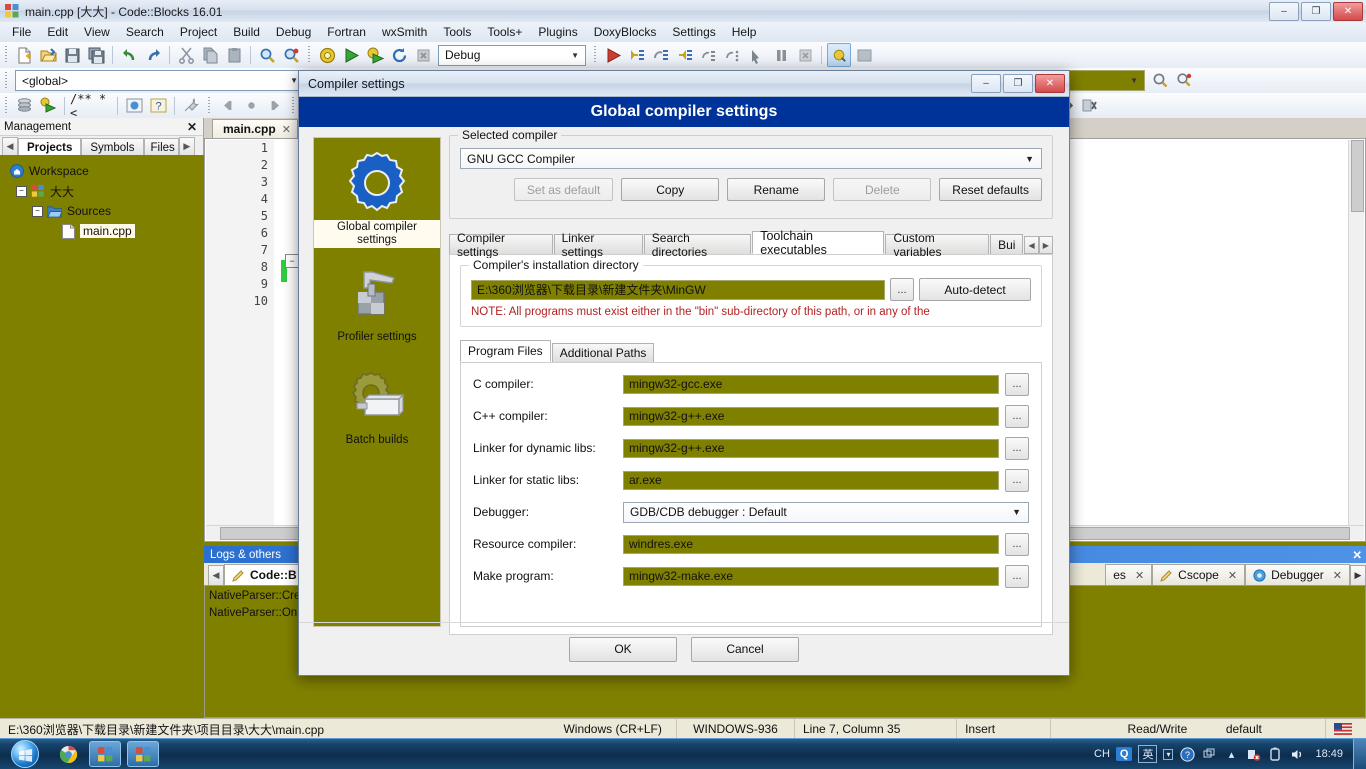 This screenshot has width=1366, height=769. Describe the element at coordinates (811, 448) in the screenshot. I see `input-linker-dynamic: mingw32-g++.exe` at that location.